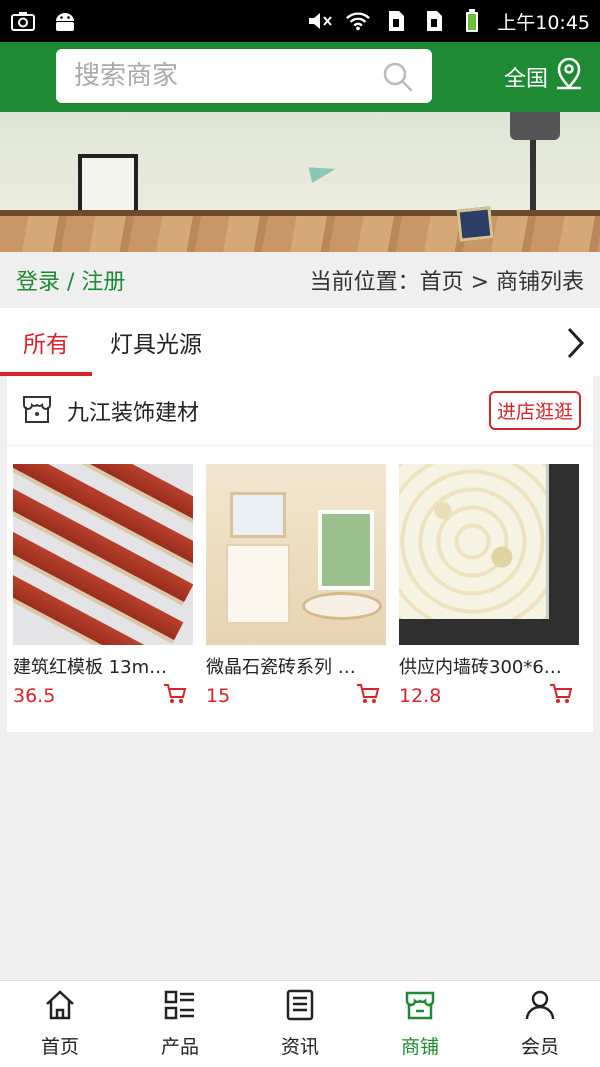 Image resolution: width=600 pixels, height=1067 pixels. I want to click on search-input, so click(224, 76).